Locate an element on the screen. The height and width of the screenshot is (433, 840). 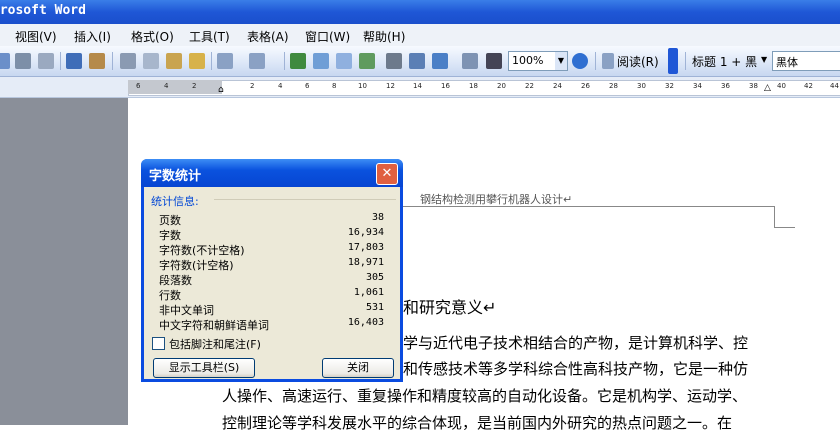
redo-icon is located at coordinates (257, 61).